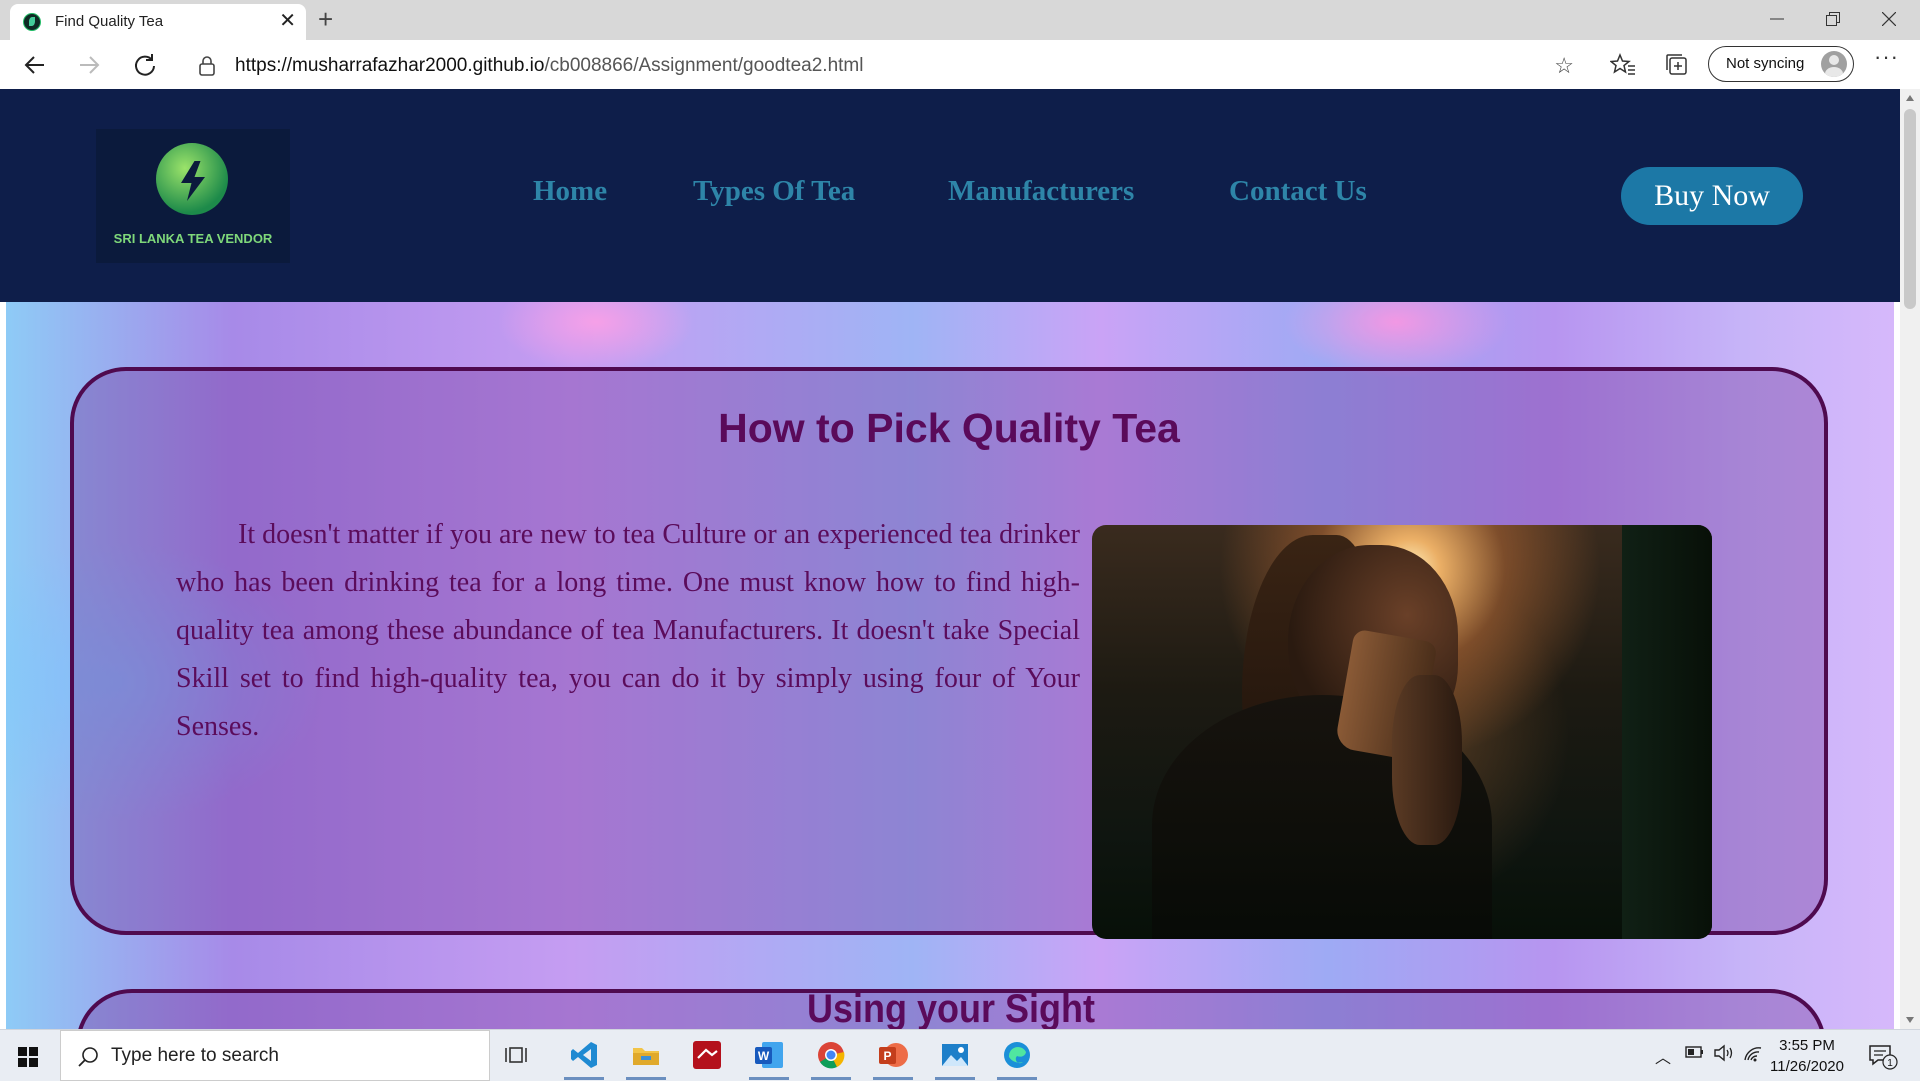  Describe the element at coordinates (1910, 98) in the screenshot. I see `scroll-up-icon` at that location.